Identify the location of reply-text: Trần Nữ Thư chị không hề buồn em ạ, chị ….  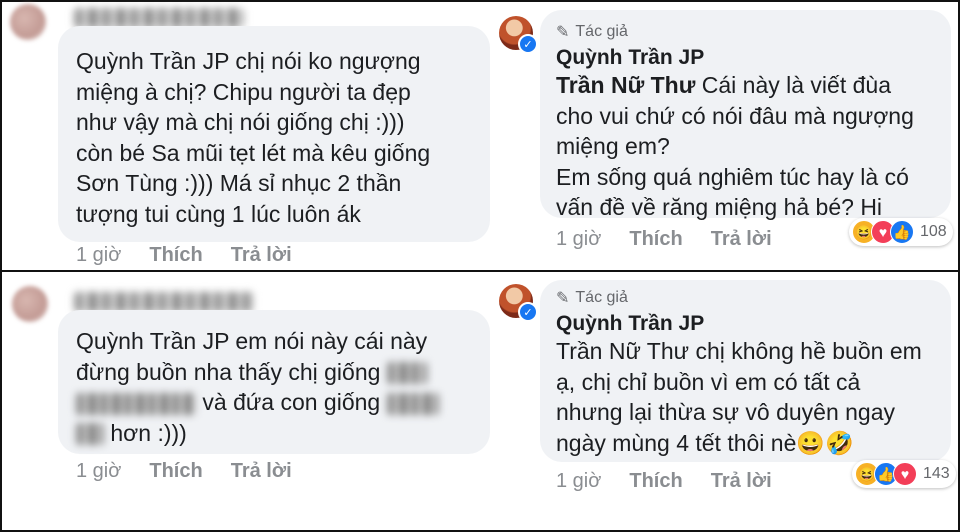
(739, 397).